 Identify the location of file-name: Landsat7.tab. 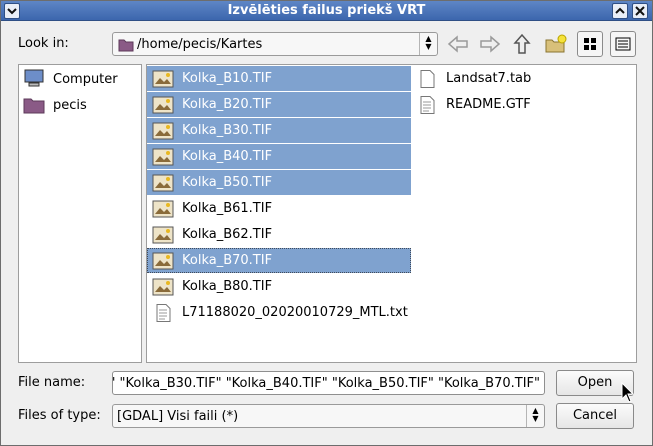
(489, 78).